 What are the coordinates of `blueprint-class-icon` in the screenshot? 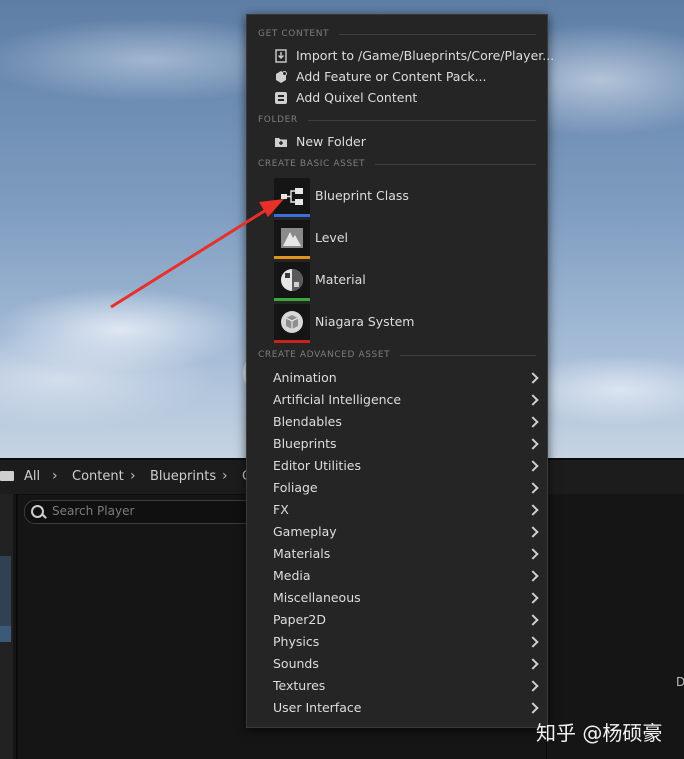 It's located at (292, 196).